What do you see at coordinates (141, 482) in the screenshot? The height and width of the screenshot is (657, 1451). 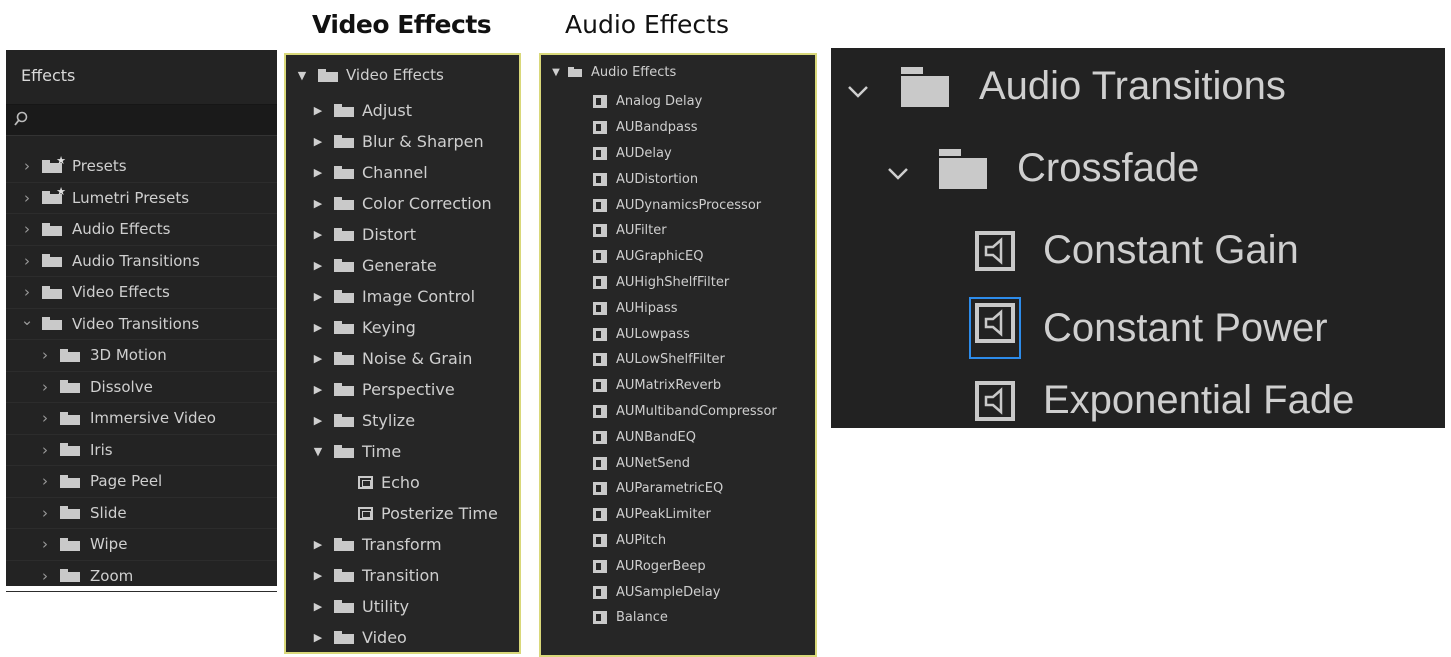 I see `tree-row-page-peel: › Page Peel` at bounding box center [141, 482].